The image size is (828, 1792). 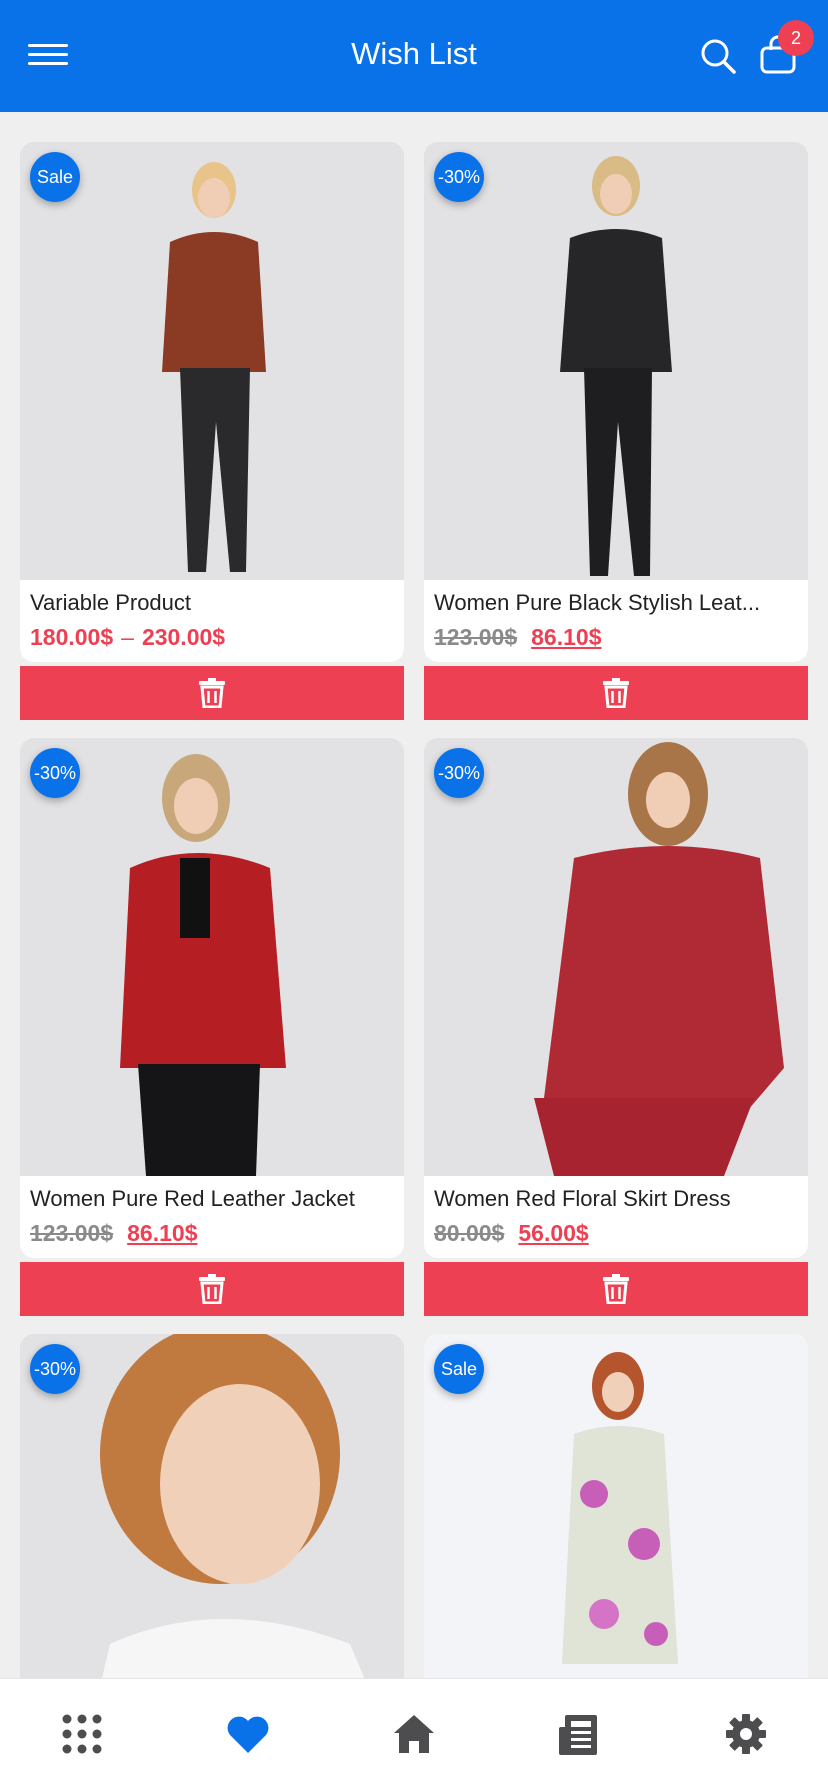 I want to click on nav-categories, so click(x=82, y=1734).